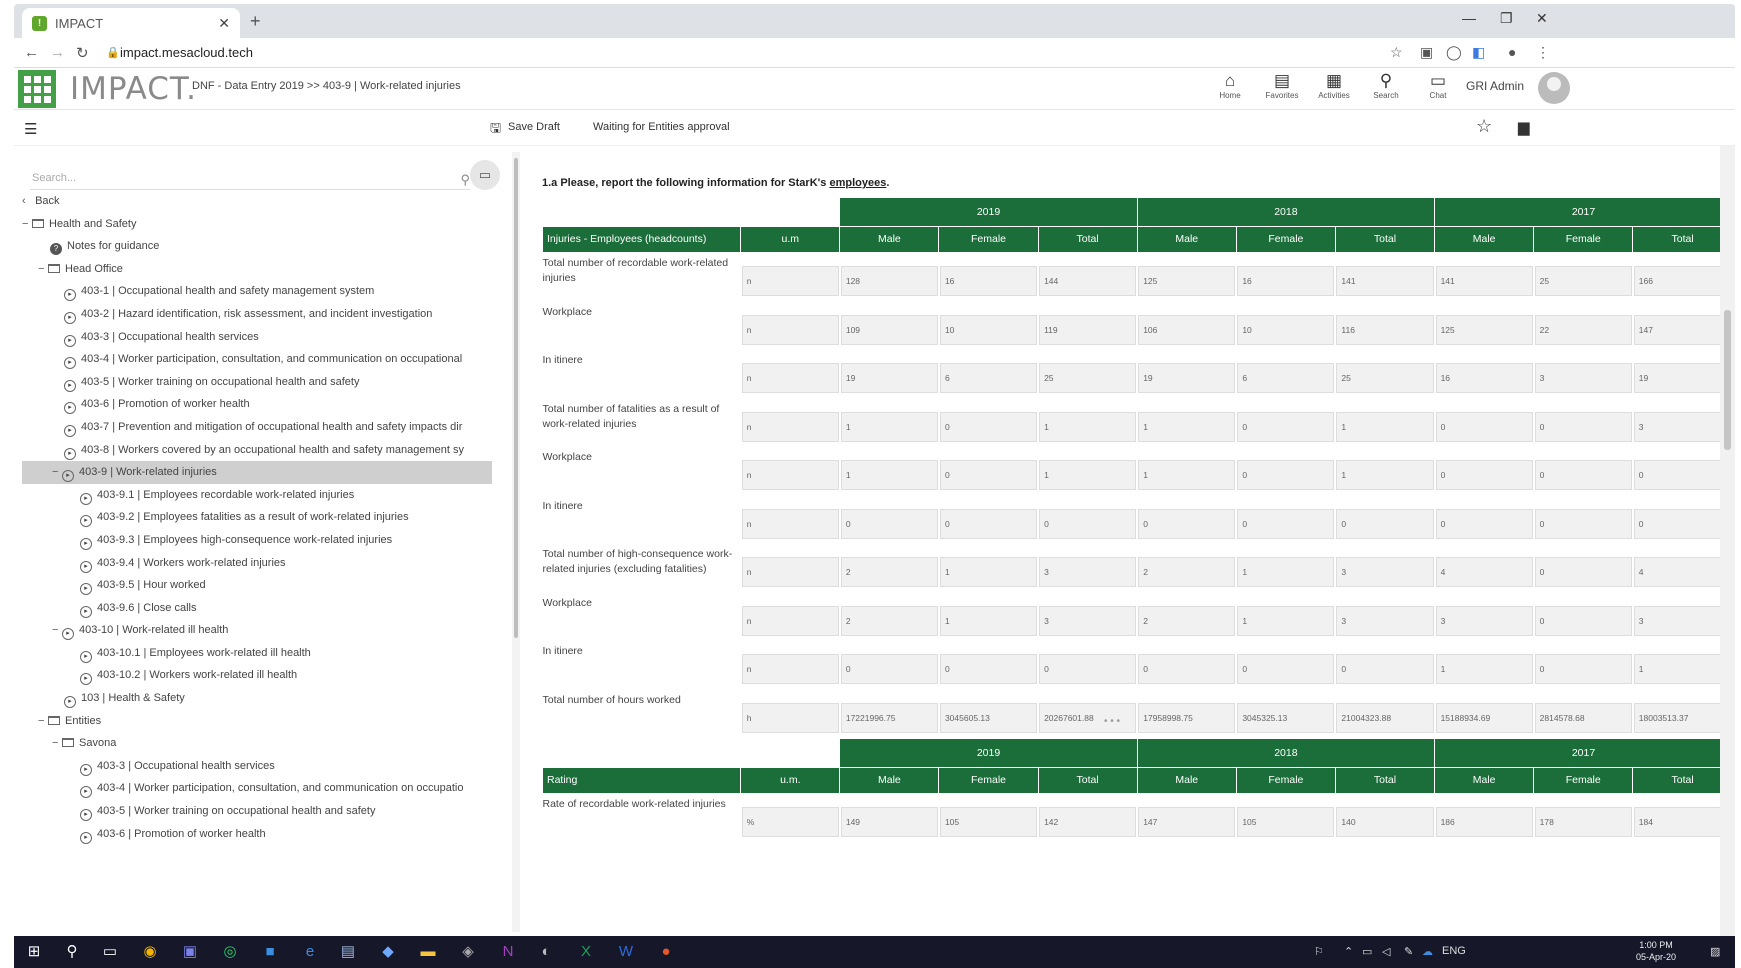 The height and width of the screenshot is (968, 1741). Describe the element at coordinates (465, 180) in the screenshot. I see `search-icon: ⚲` at that location.